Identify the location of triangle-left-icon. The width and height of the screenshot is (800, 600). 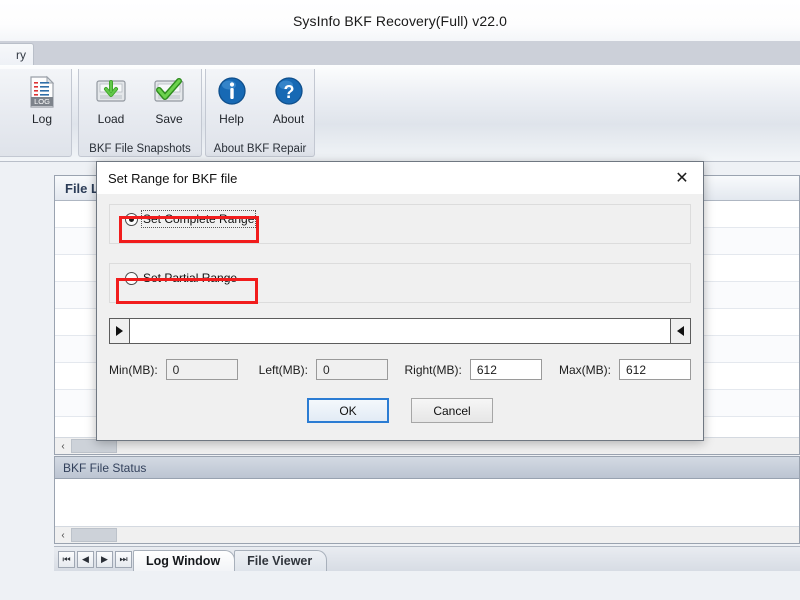
(680, 331).